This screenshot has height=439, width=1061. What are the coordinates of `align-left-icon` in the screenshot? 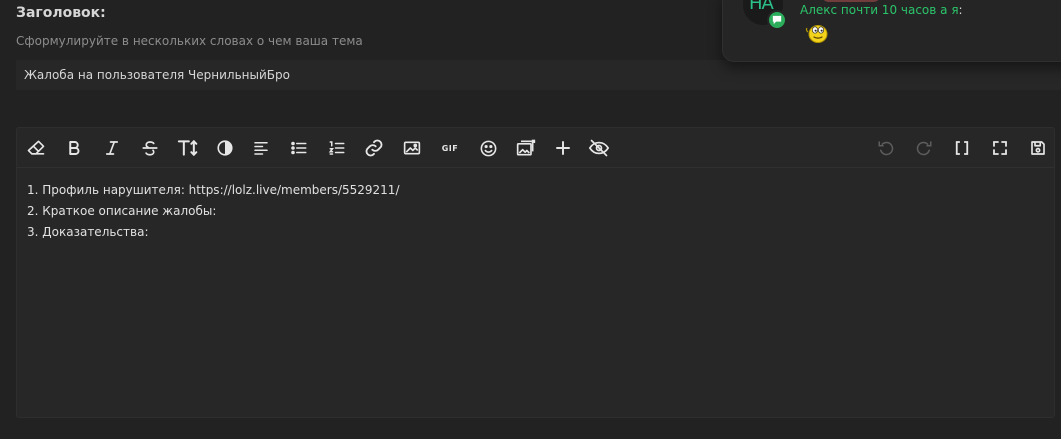 It's located at (261, 148).